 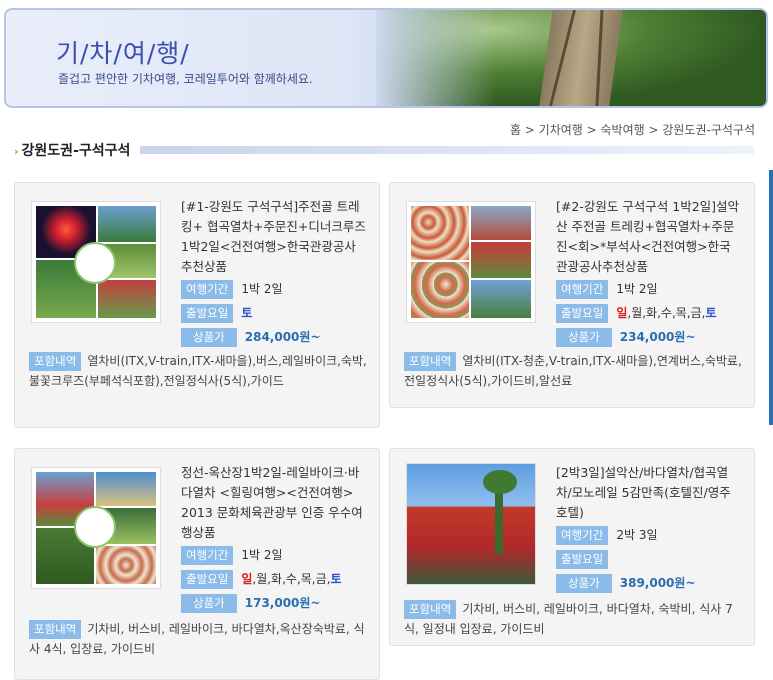 I want to click on banner-title: 기/차/여/행/, so click(x=123, y=53).